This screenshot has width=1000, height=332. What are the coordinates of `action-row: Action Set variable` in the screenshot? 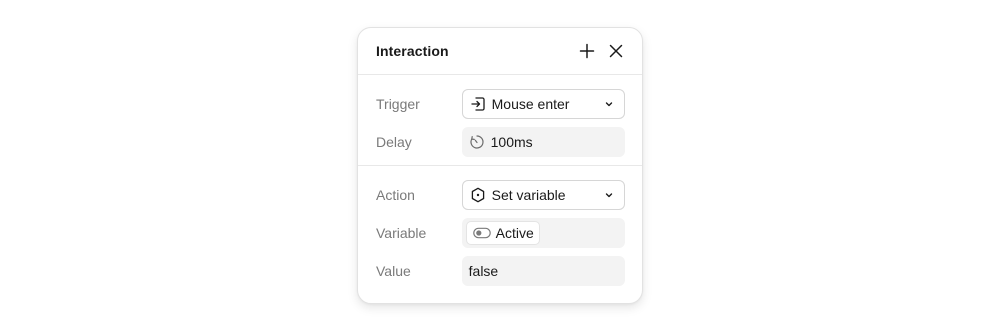 It's located at (500, 195).